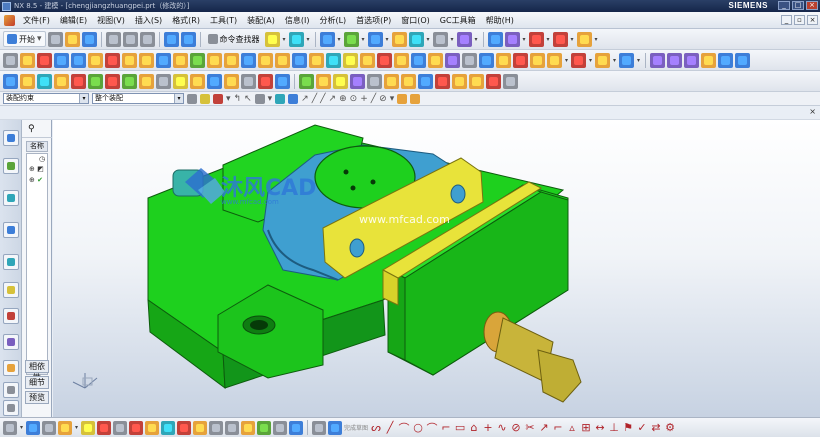 Image resolution: width=820 pixels, height=437 pixels. What do you see at coordinates (78, 81) in the screenshot?
I see `assembly-constraint-icon` at bounding box center [78, 81].